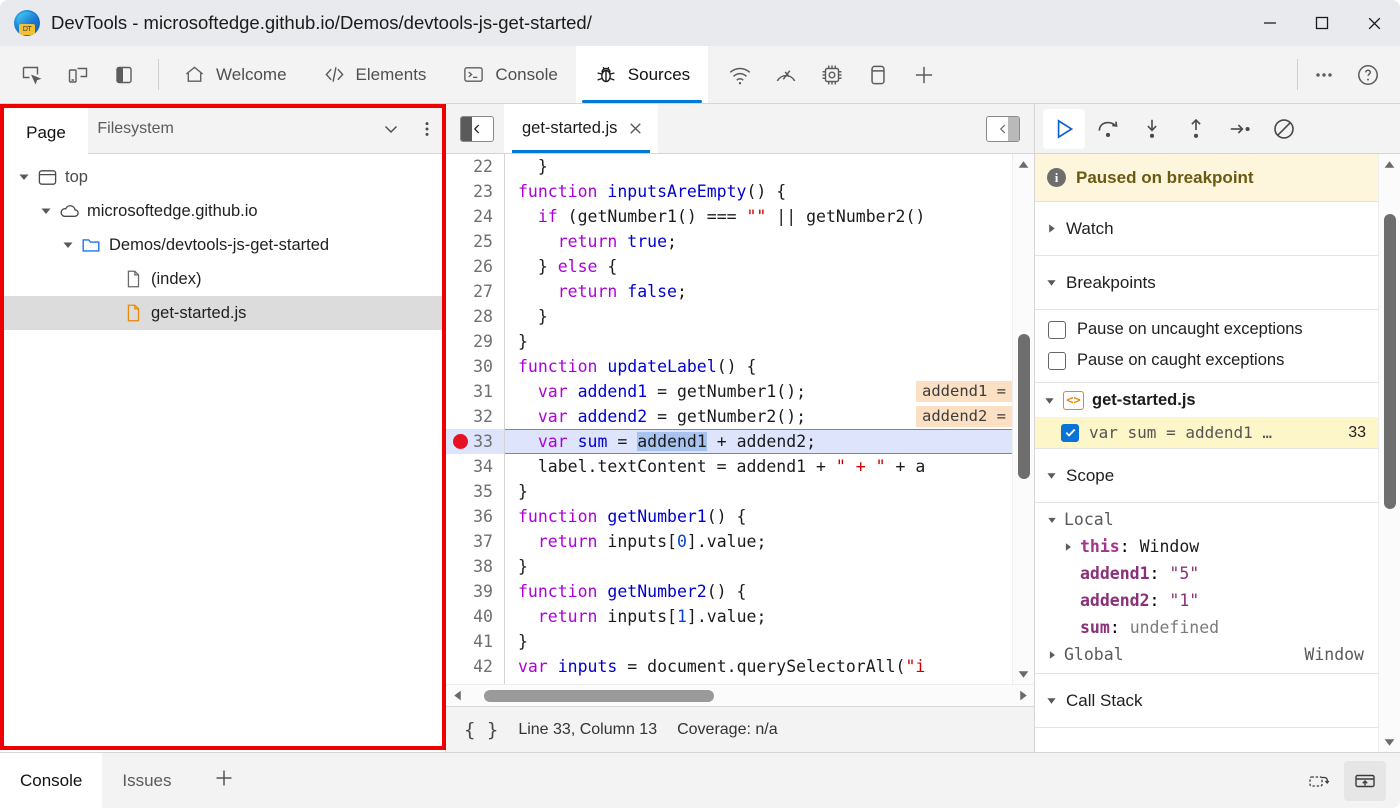 This screenshot has height=808, width=1400. Describe the element at coordinates (635, 128) in the screenshot. I see `close-icon` at that location.